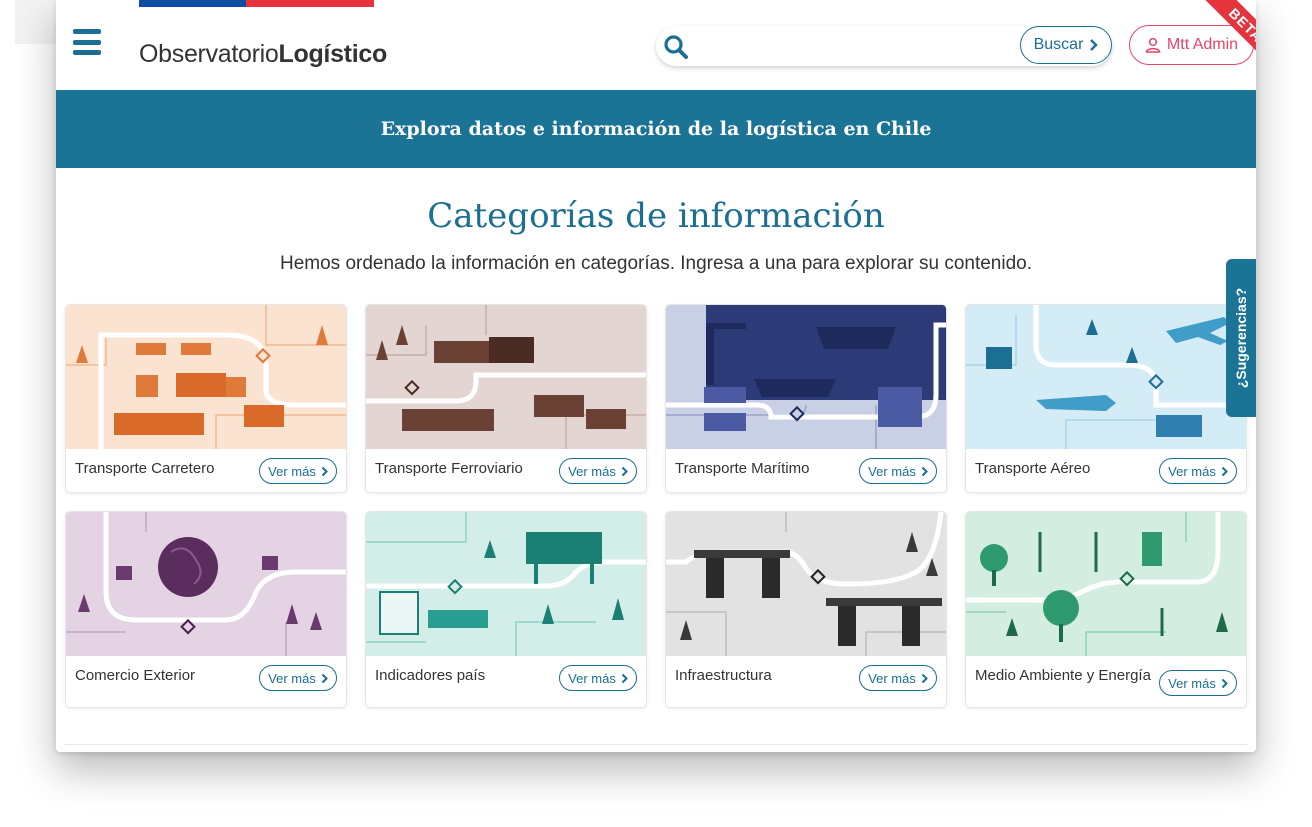  I want to click on divider, so click(656, 744).